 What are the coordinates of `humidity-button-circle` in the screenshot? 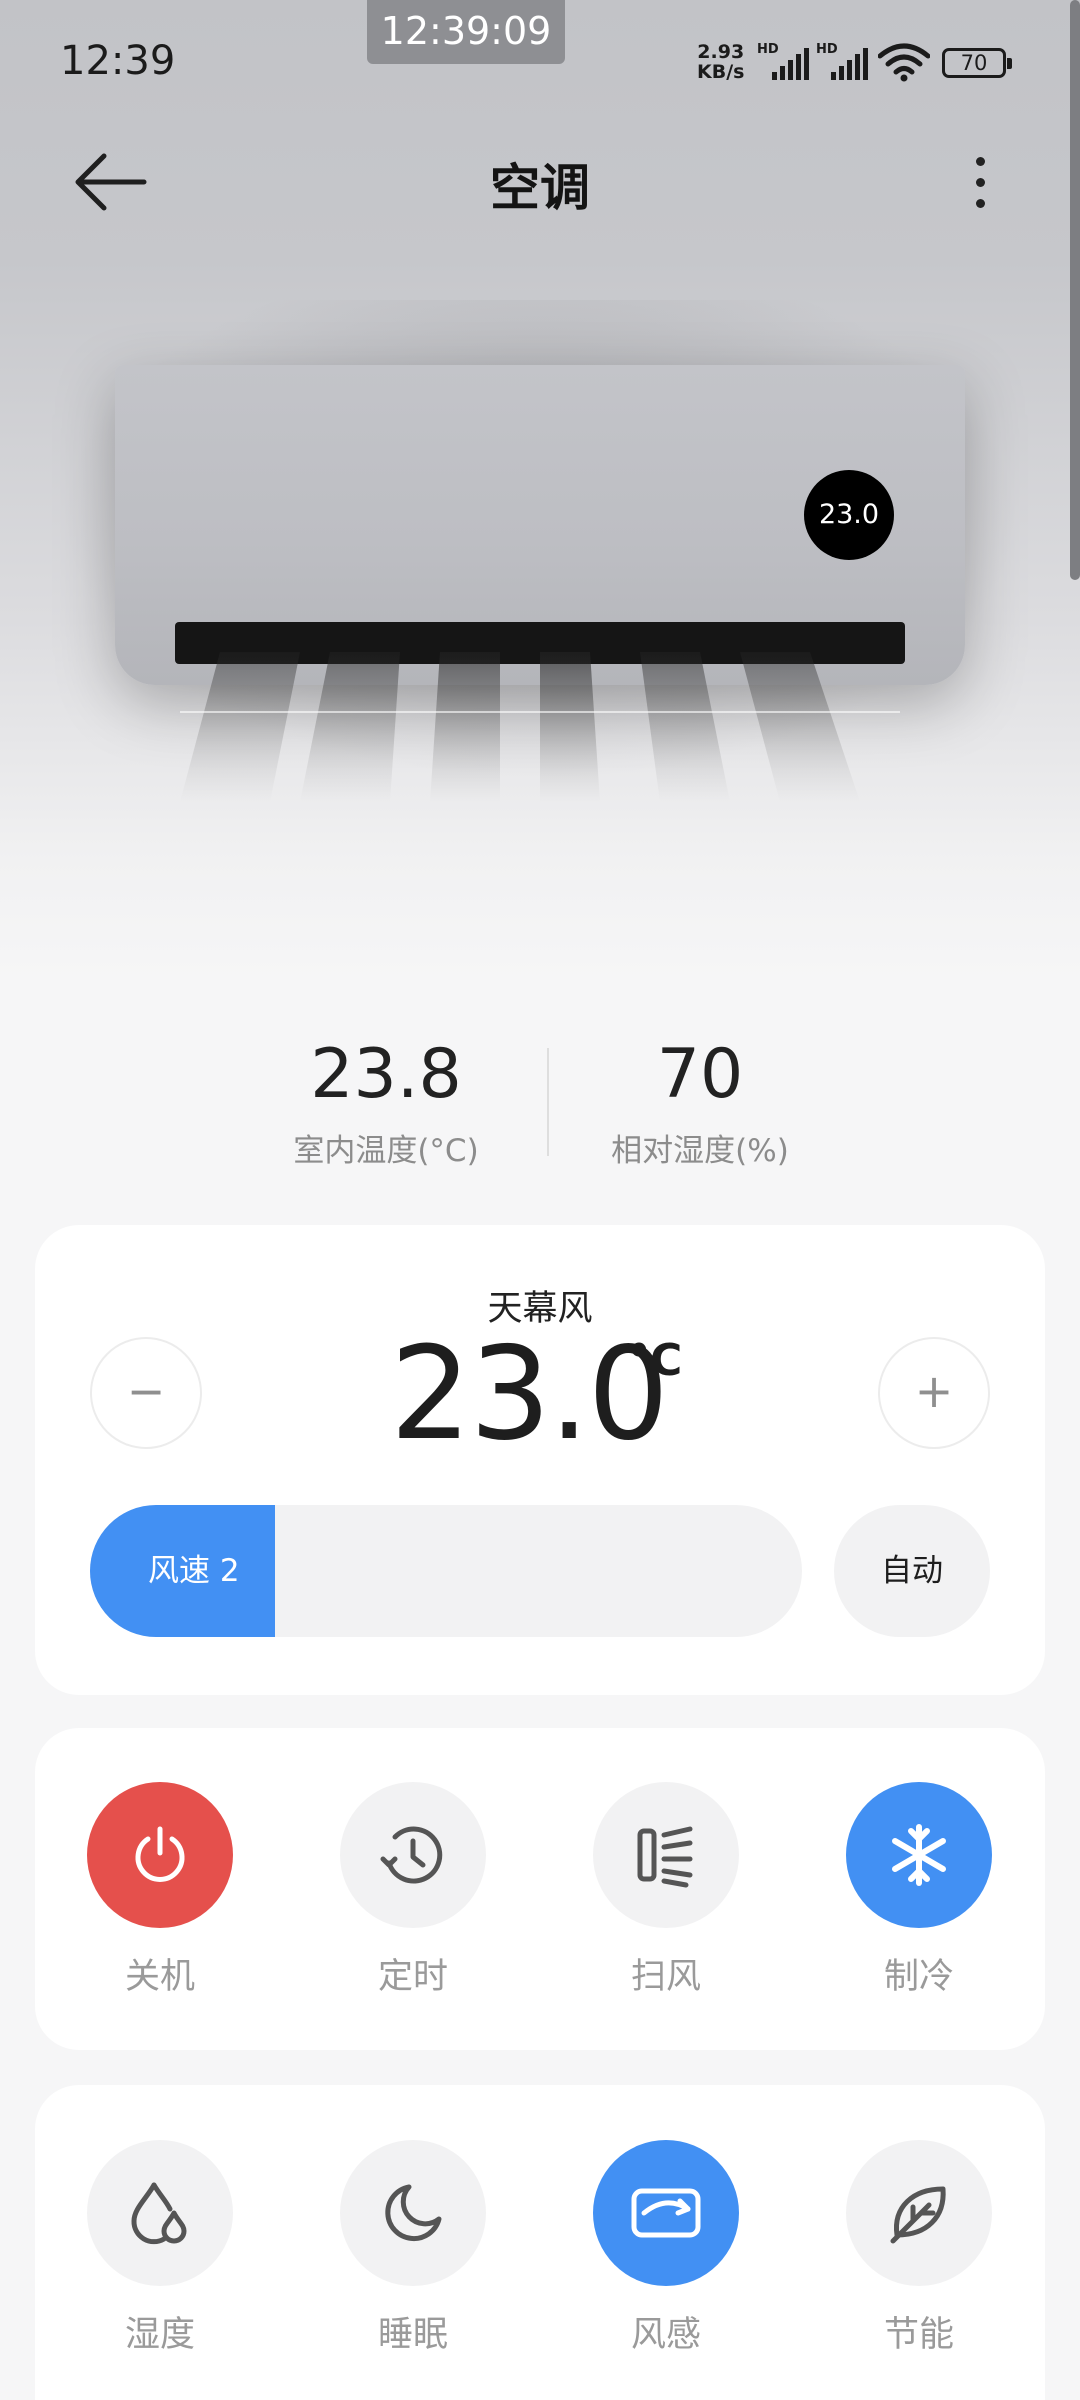 It's located at (160, 2213).